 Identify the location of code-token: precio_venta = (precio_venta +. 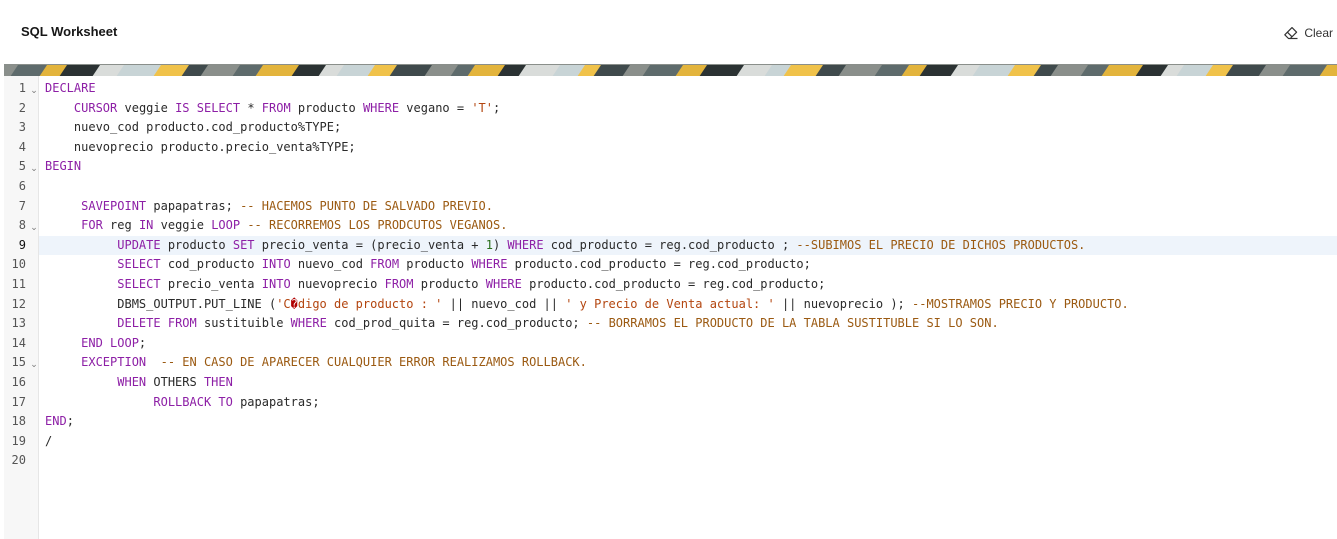
(370, 244).